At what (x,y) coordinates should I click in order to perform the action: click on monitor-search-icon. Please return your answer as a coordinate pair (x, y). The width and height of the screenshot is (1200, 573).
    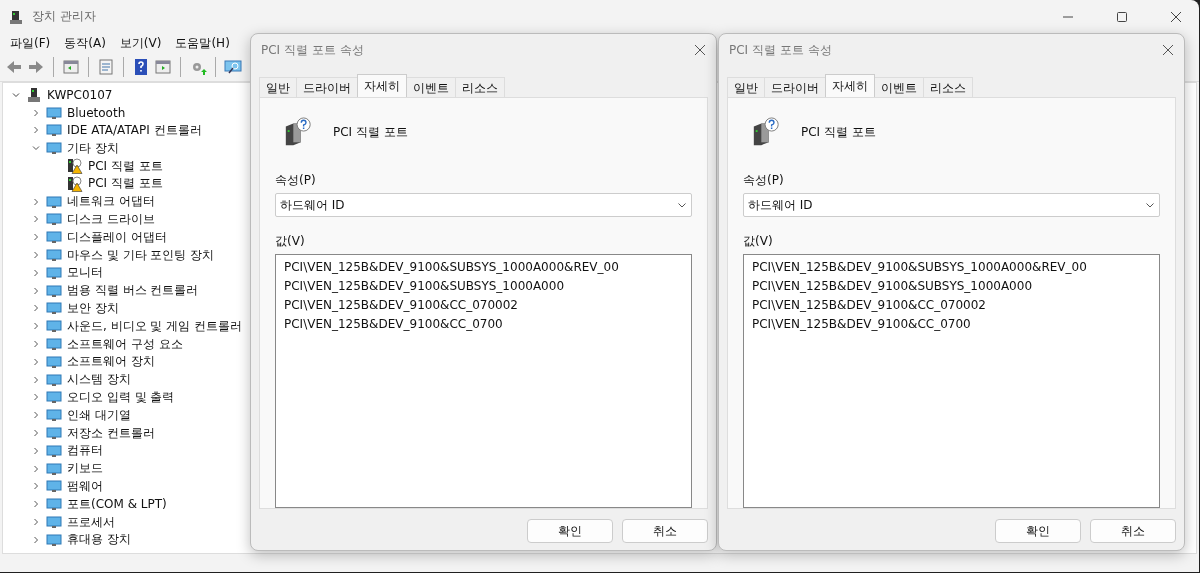
    Looking at the image, I should click on (233, 67).